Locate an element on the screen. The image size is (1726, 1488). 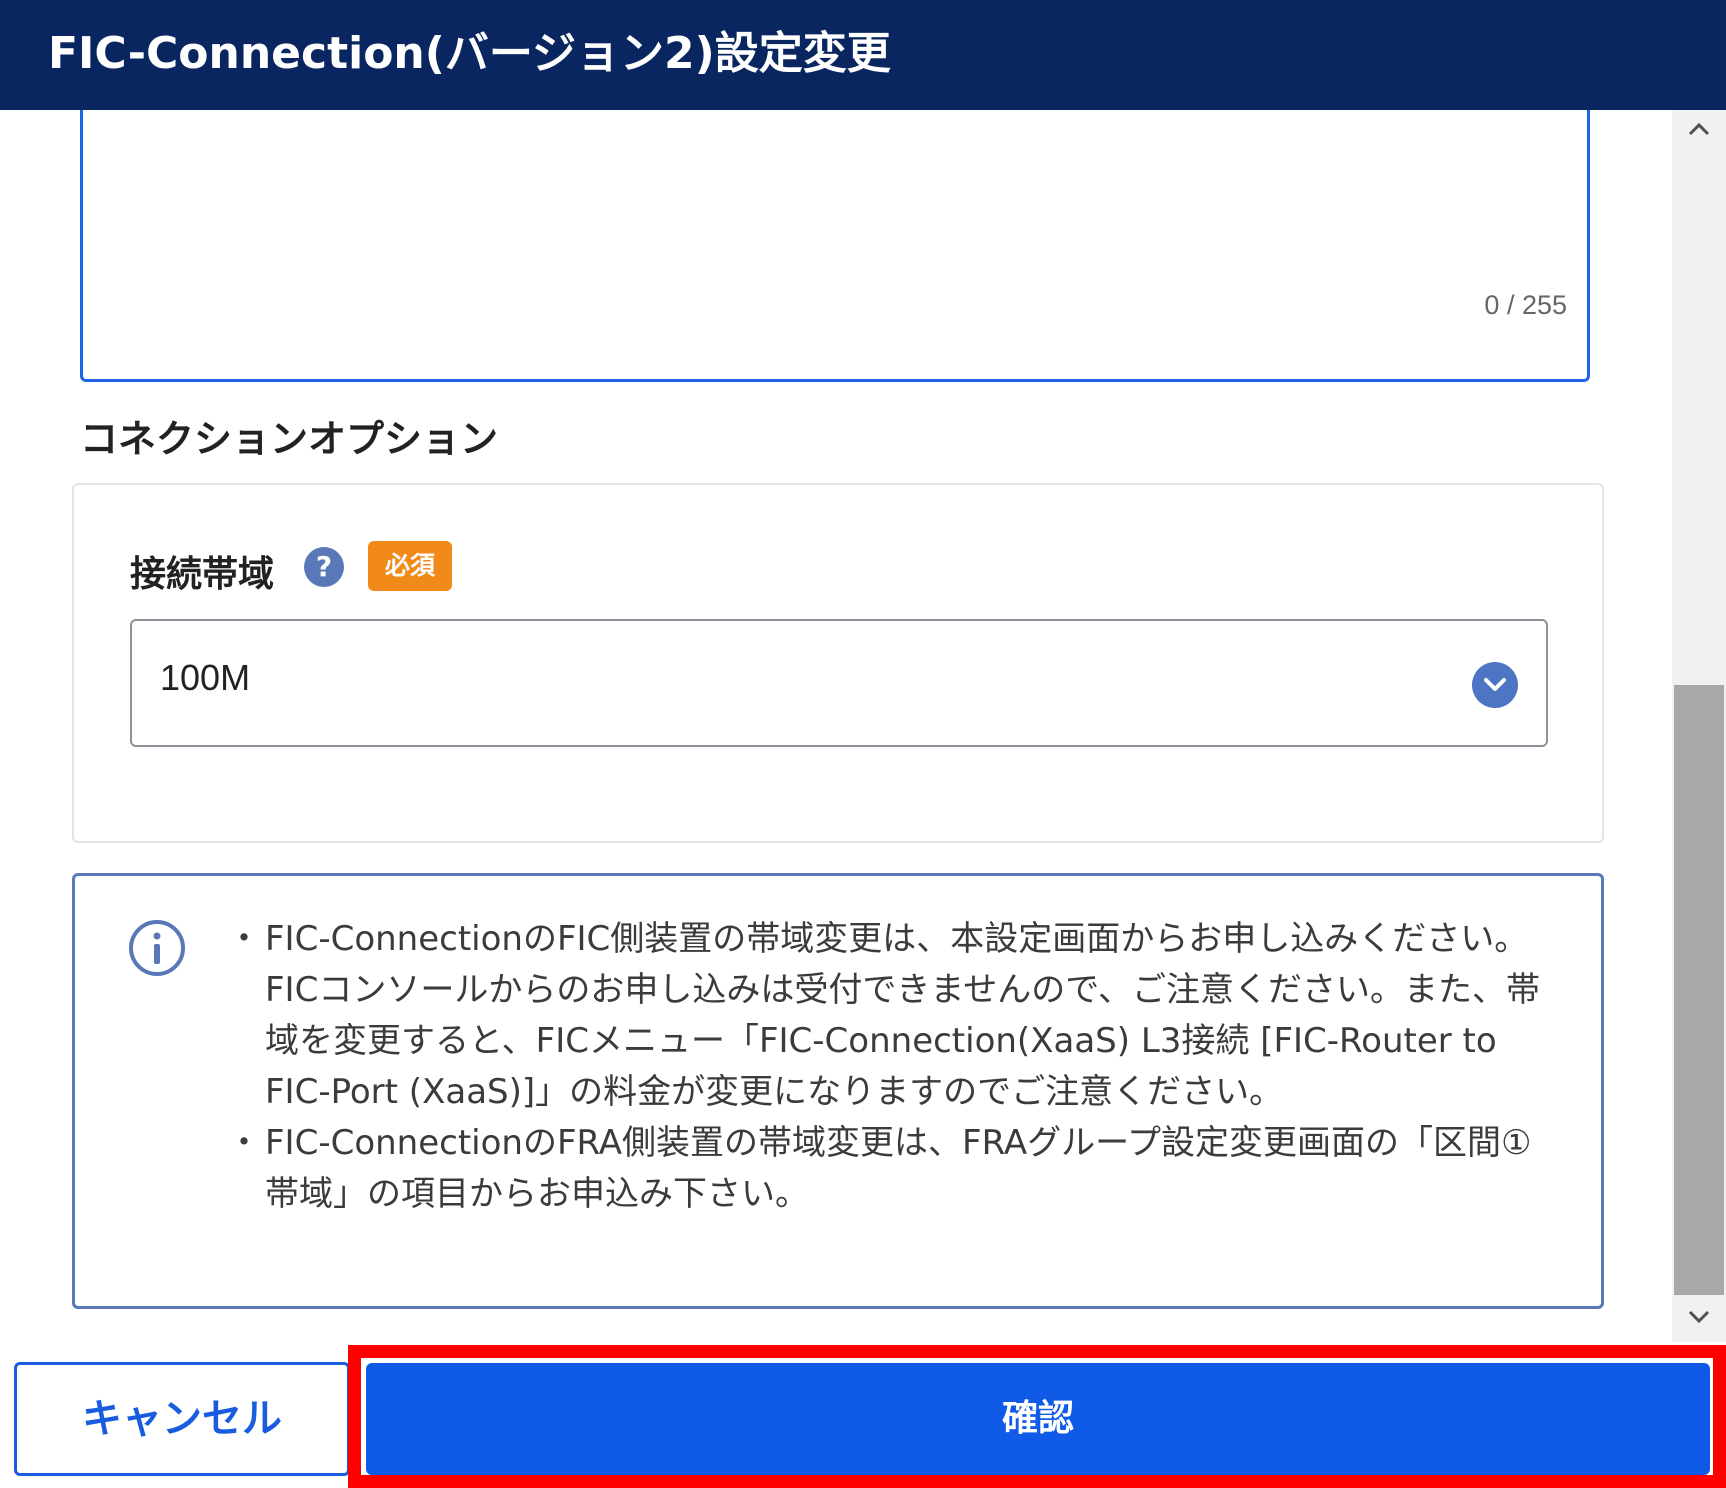
dialog-header: FIC-Connection(バージョン2)設定変更 is located at coordinates (863, 55).